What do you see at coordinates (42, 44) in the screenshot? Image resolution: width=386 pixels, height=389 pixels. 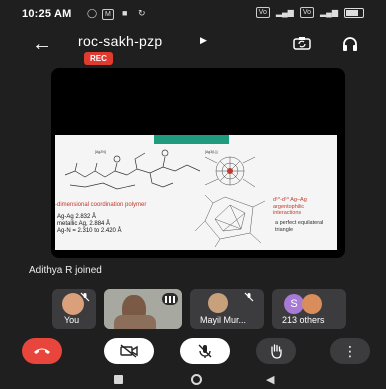 I see `back-arrow-icon: ←` at bounding box center [42, 44].